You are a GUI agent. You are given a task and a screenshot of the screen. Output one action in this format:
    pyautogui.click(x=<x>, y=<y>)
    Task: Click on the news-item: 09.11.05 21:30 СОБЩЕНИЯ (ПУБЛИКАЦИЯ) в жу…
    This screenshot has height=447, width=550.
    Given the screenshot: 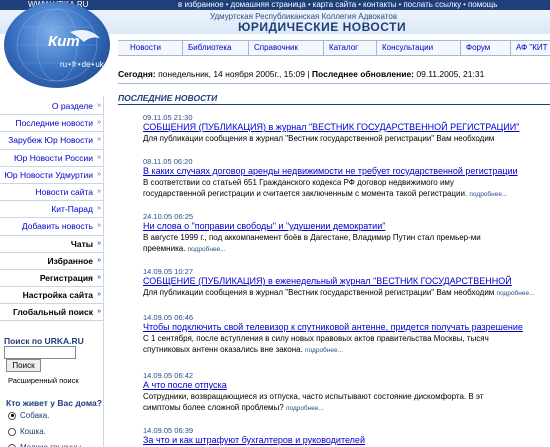 What is the action you would take?
    pyautogui.click(x=346, y=128)
    